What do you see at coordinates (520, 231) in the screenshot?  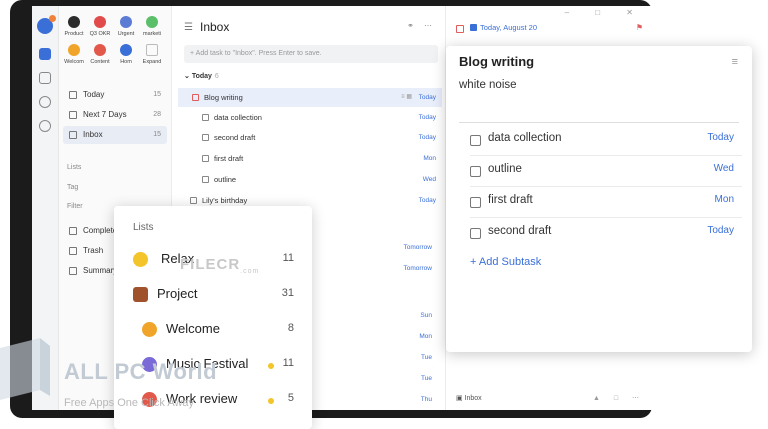 I see `subtask-title: second draft` at bounding box center [520, 231].